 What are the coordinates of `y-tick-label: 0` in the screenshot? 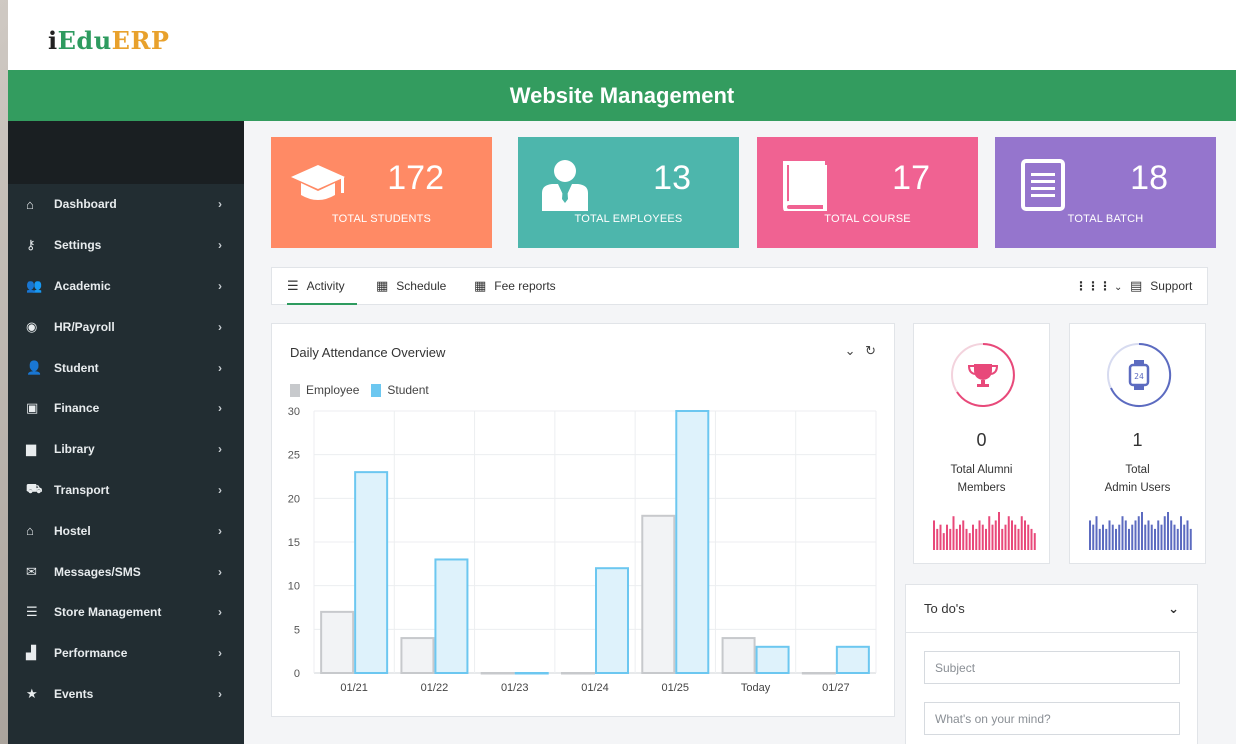 It's located at (297, 674).